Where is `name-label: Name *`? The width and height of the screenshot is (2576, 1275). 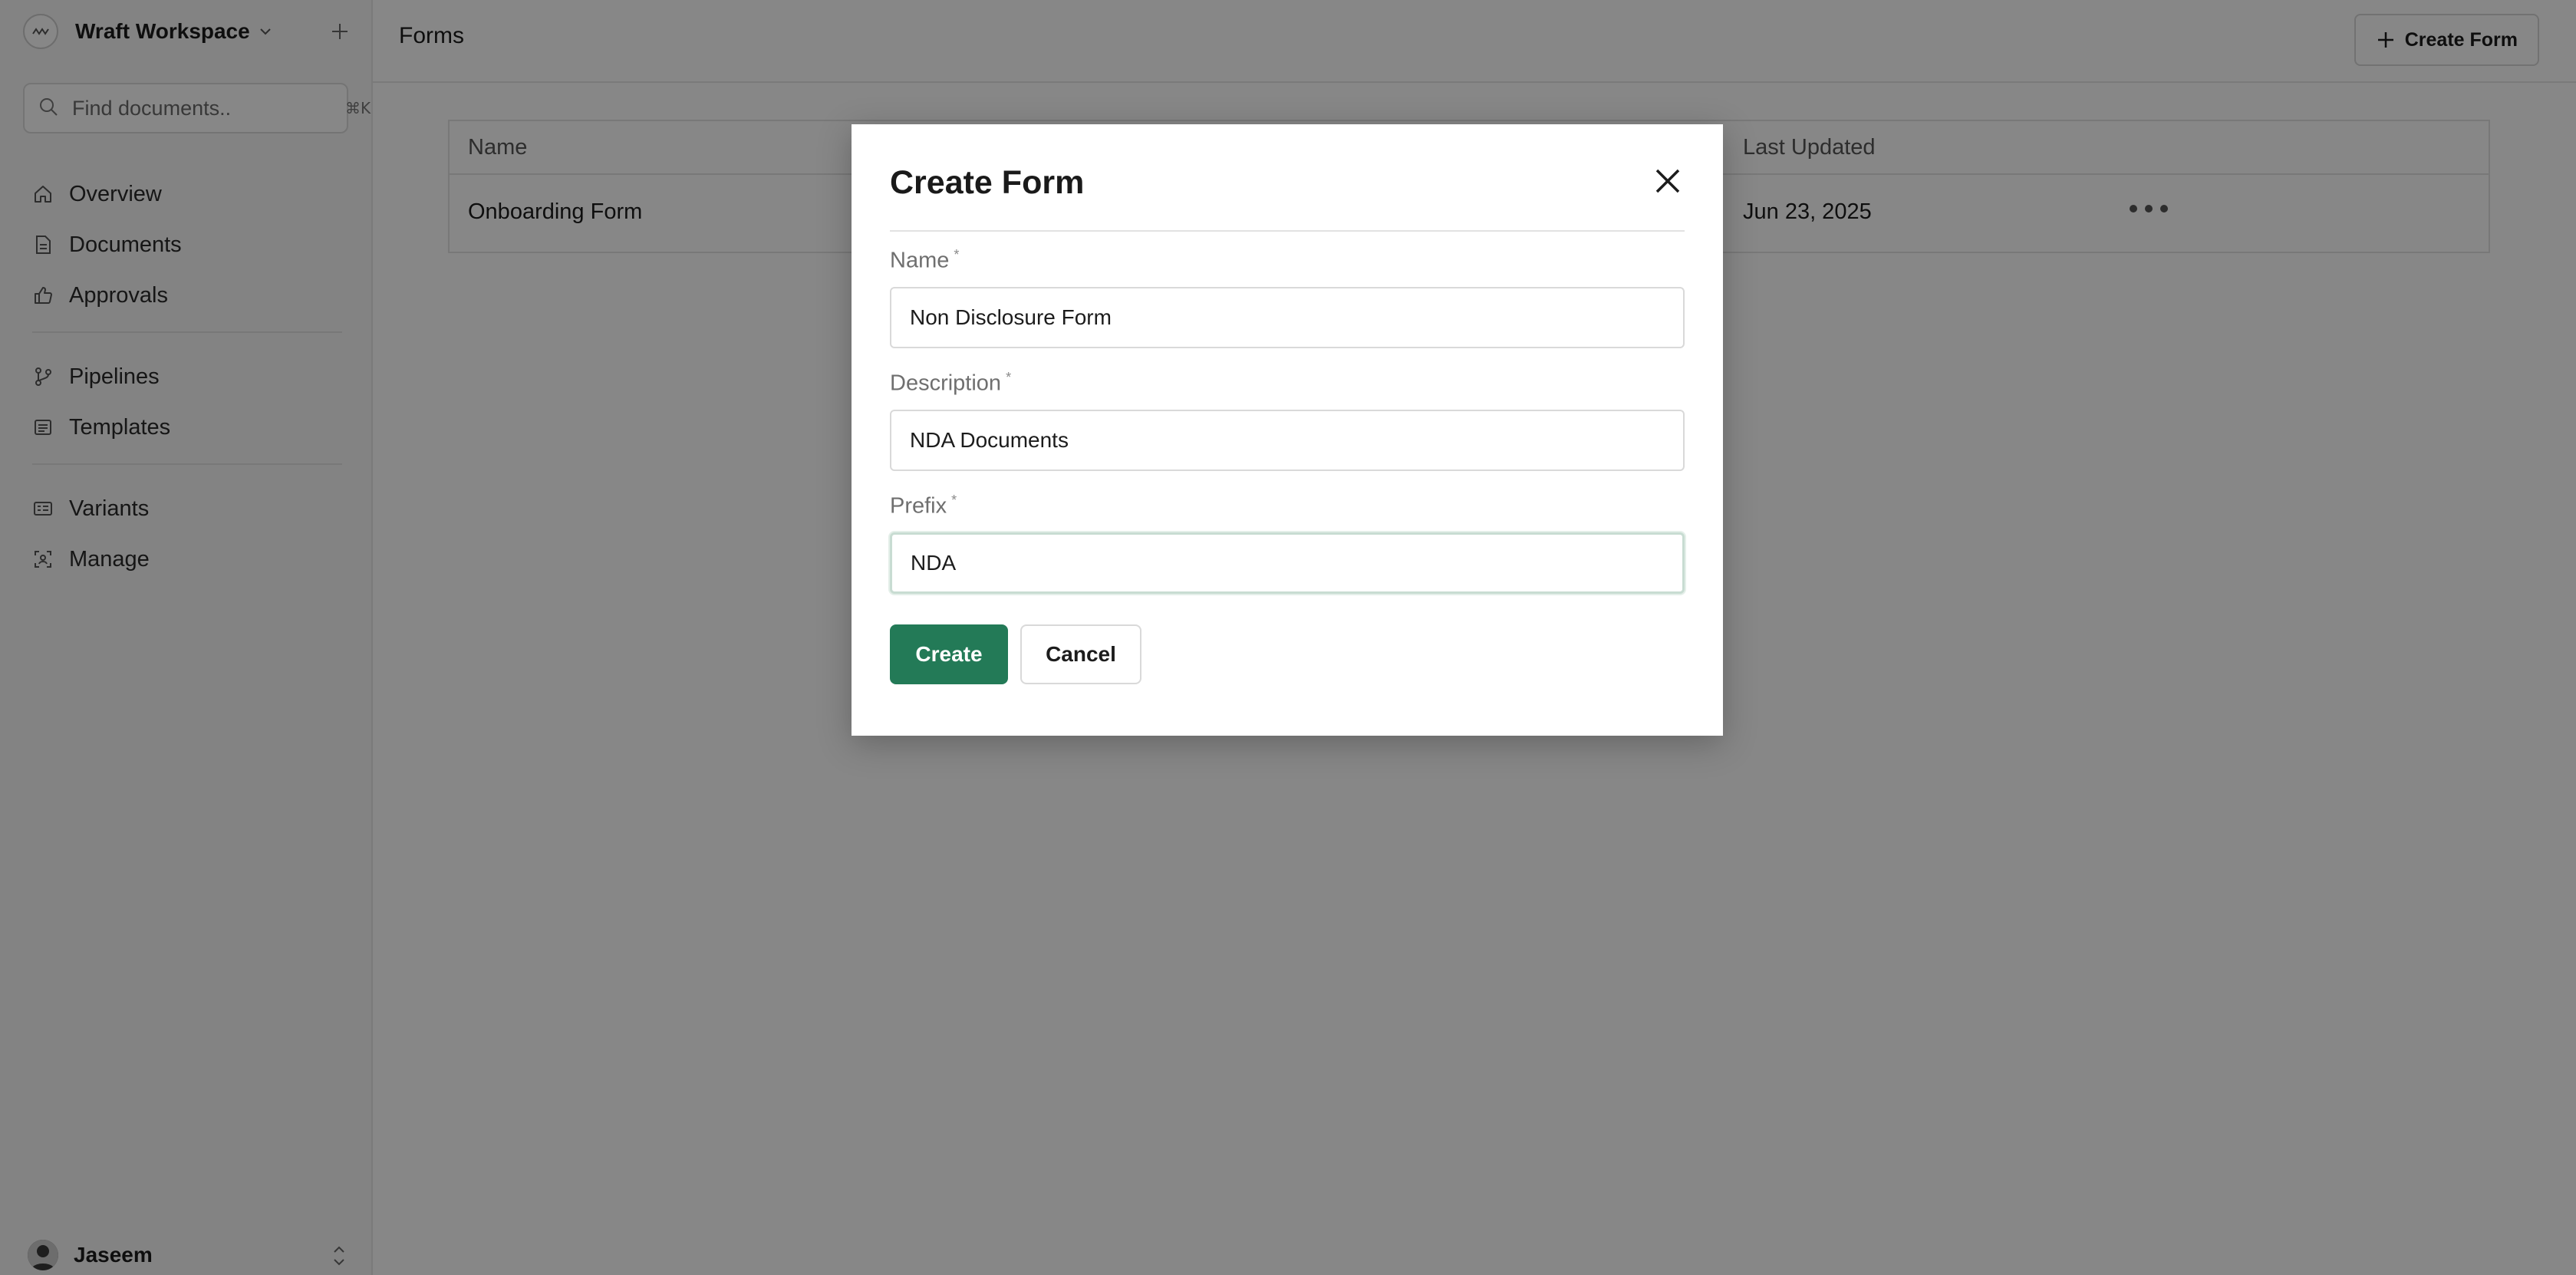
name-label: Name * is located at coordinates (924, 260).